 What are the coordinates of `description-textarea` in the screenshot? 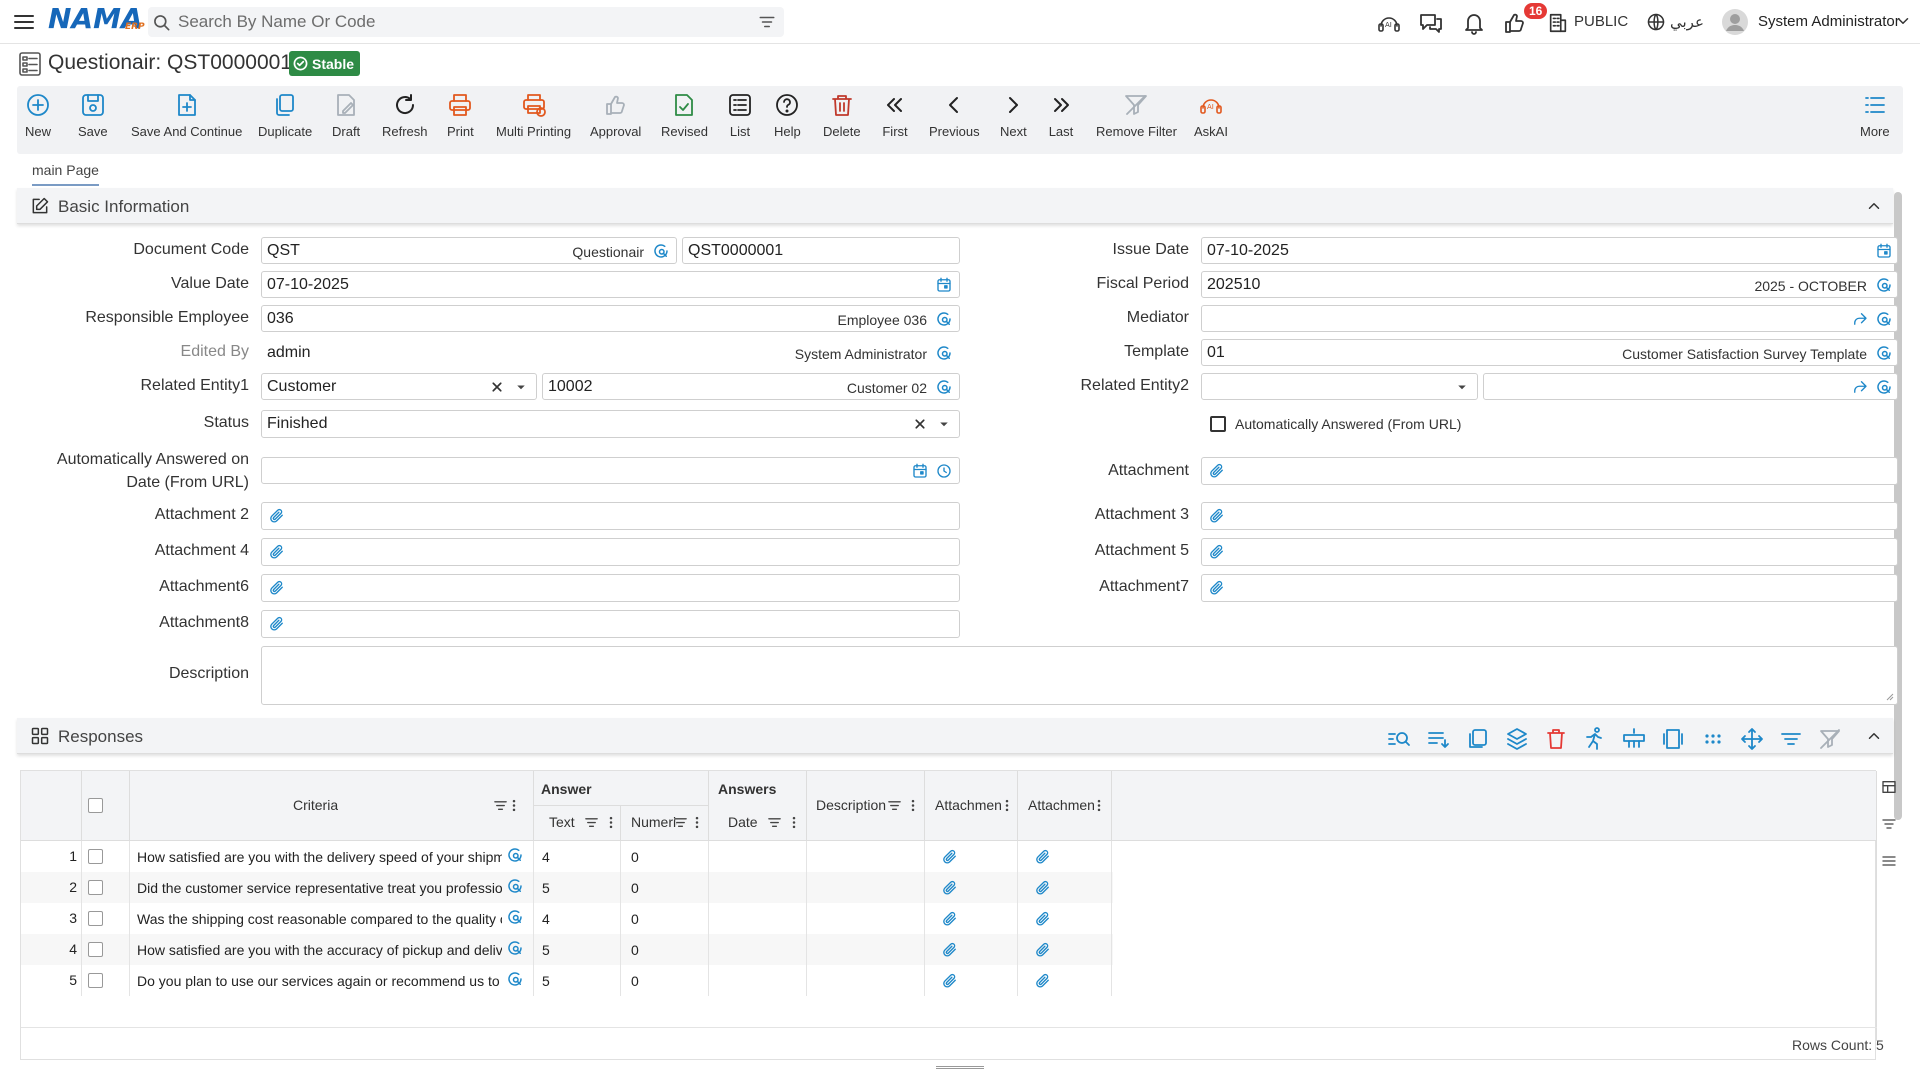 It's located at (1079, 675).